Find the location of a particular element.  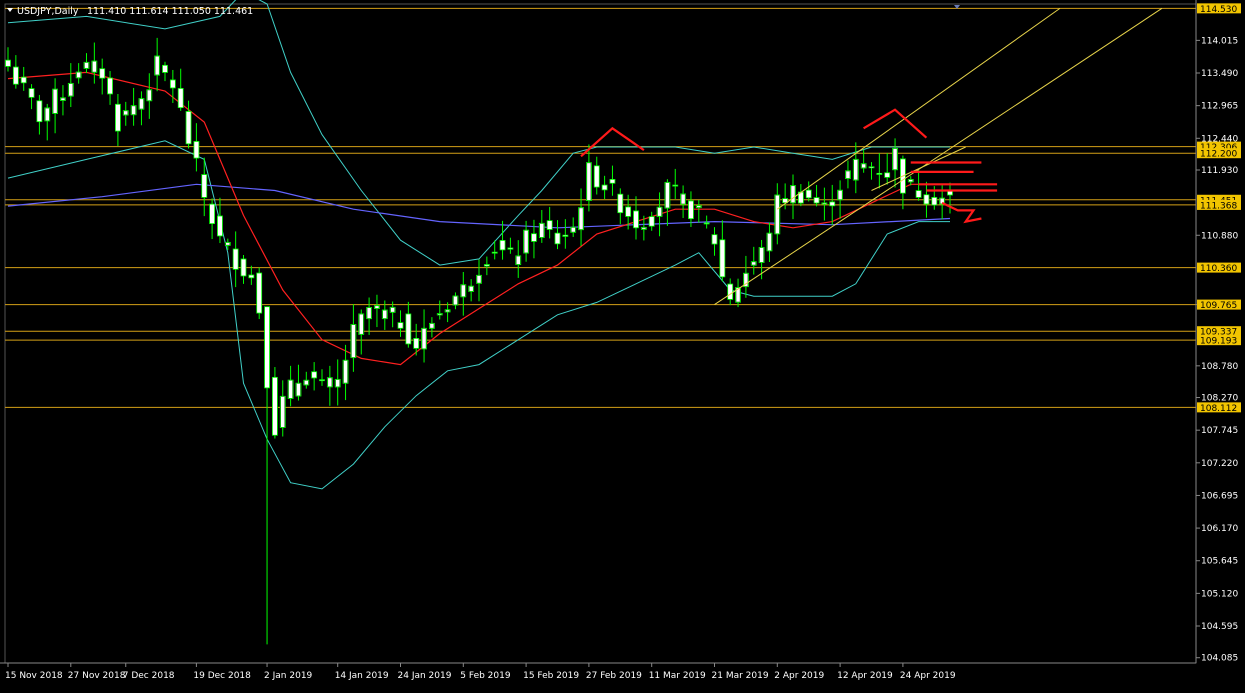

x-tick-label: 11 Mar 2019 is located at coordinates (677, 676).